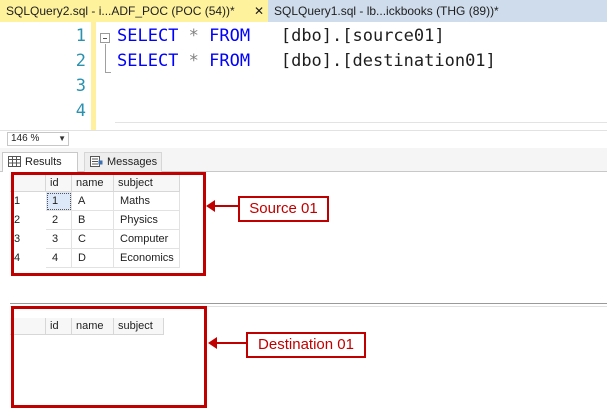 This screenshot has width=607, height=411. Describe the element at coordinates (303, 160) in the screenshot. I see `results-tab-strip: Results Messages` at that location.